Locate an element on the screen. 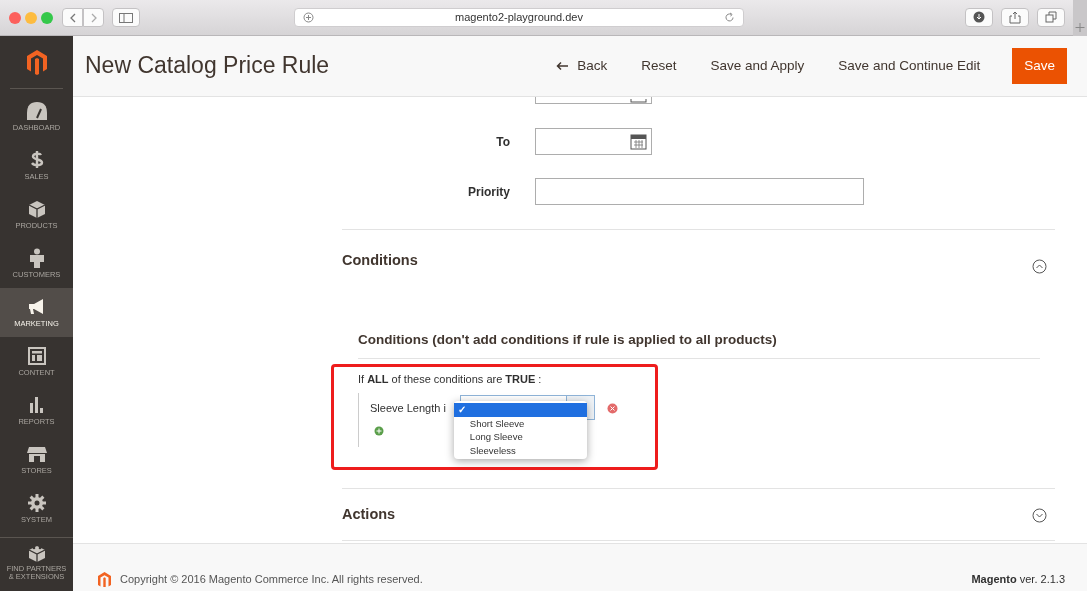 The width and height of the screenshot is (1087, 591). action-button: Reset is located at coordinates (659, 66).